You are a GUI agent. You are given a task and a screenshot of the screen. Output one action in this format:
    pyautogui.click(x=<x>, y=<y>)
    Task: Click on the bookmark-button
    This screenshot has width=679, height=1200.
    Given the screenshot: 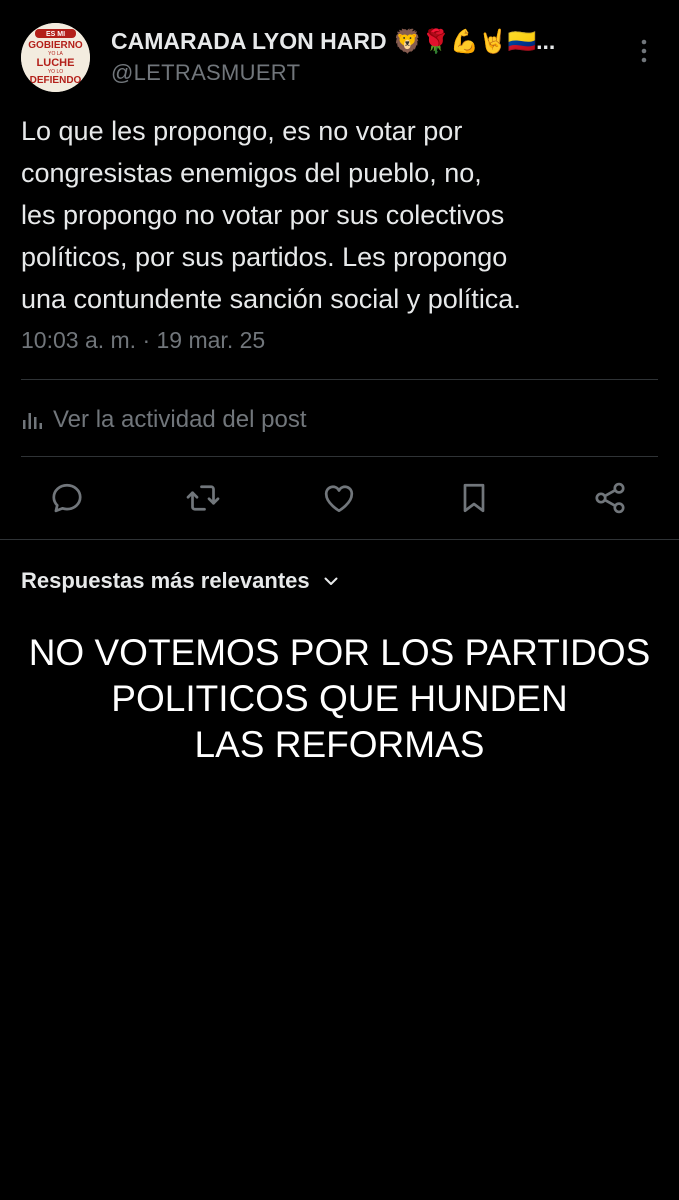 What is the action you would take?
    pyautogui.click(x=474, y=498)
    